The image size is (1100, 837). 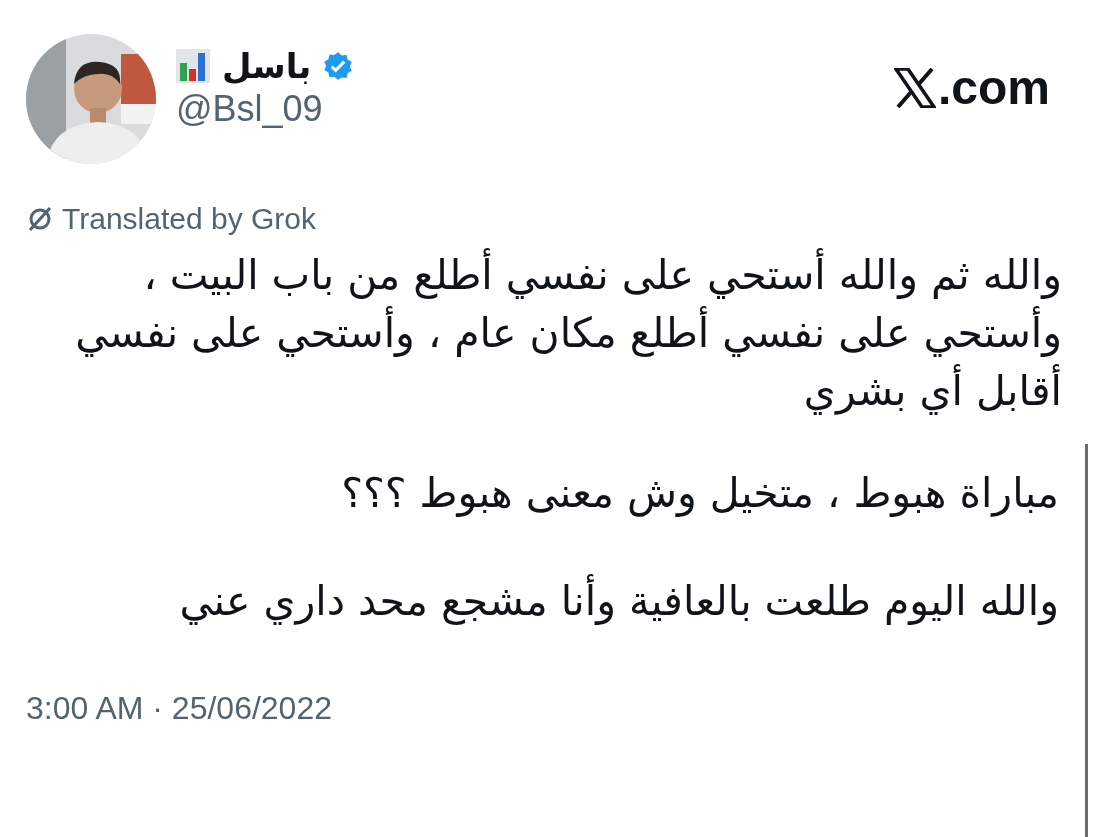 I want to click on slashed-circle-icon, so click(x=40, y=219).